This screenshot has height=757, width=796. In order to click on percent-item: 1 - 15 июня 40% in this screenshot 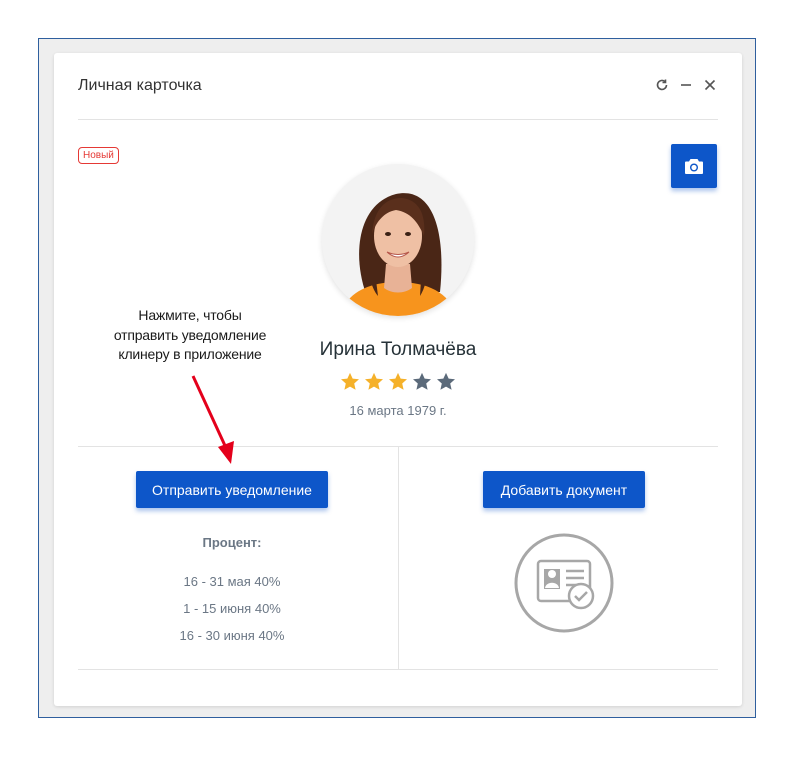, I will do `click(232, 608)`.